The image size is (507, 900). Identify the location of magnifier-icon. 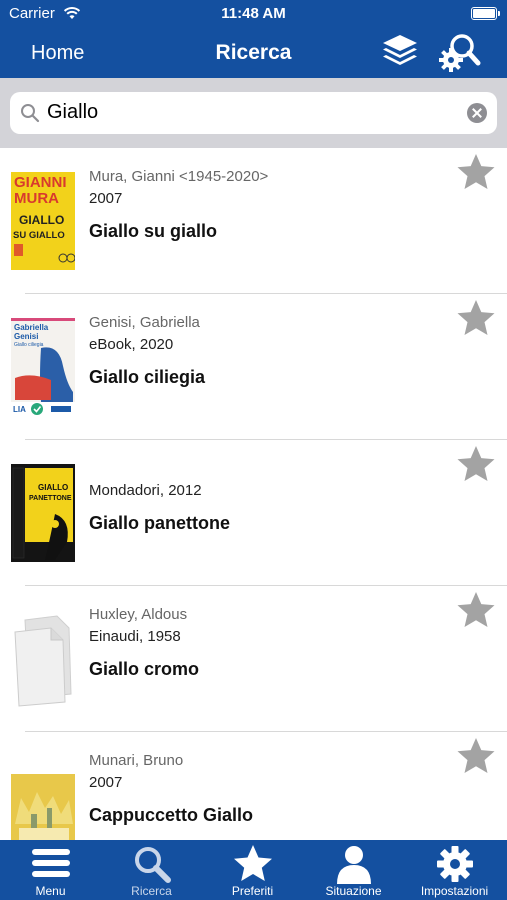
(30, 113).